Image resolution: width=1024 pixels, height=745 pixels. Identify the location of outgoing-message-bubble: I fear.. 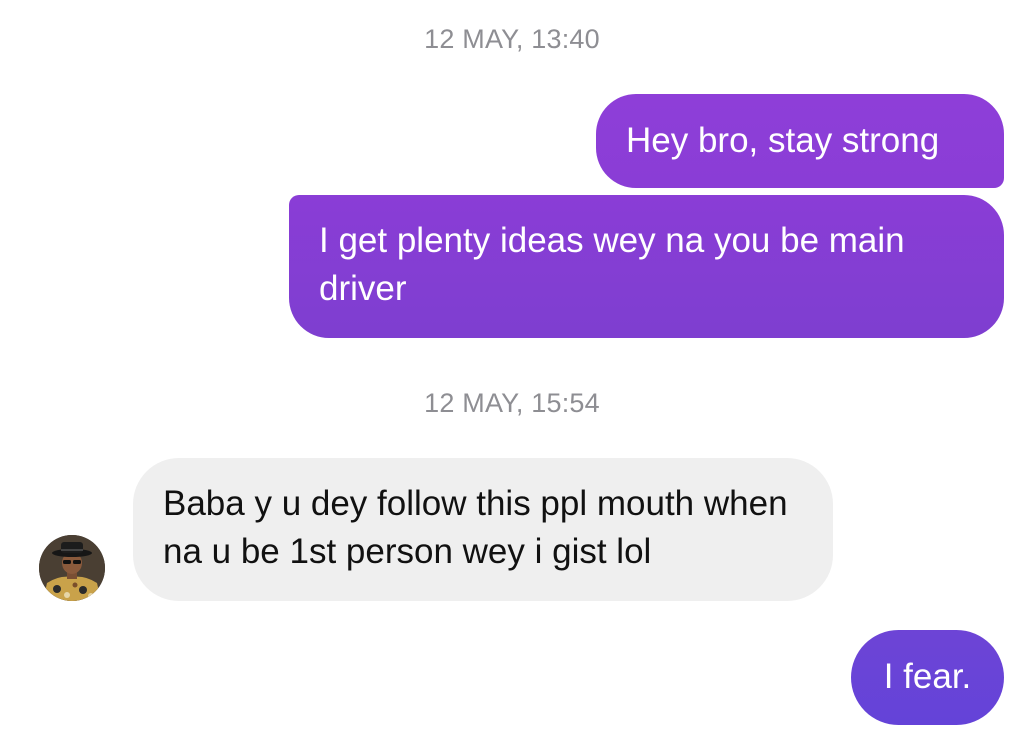
(927, 677).